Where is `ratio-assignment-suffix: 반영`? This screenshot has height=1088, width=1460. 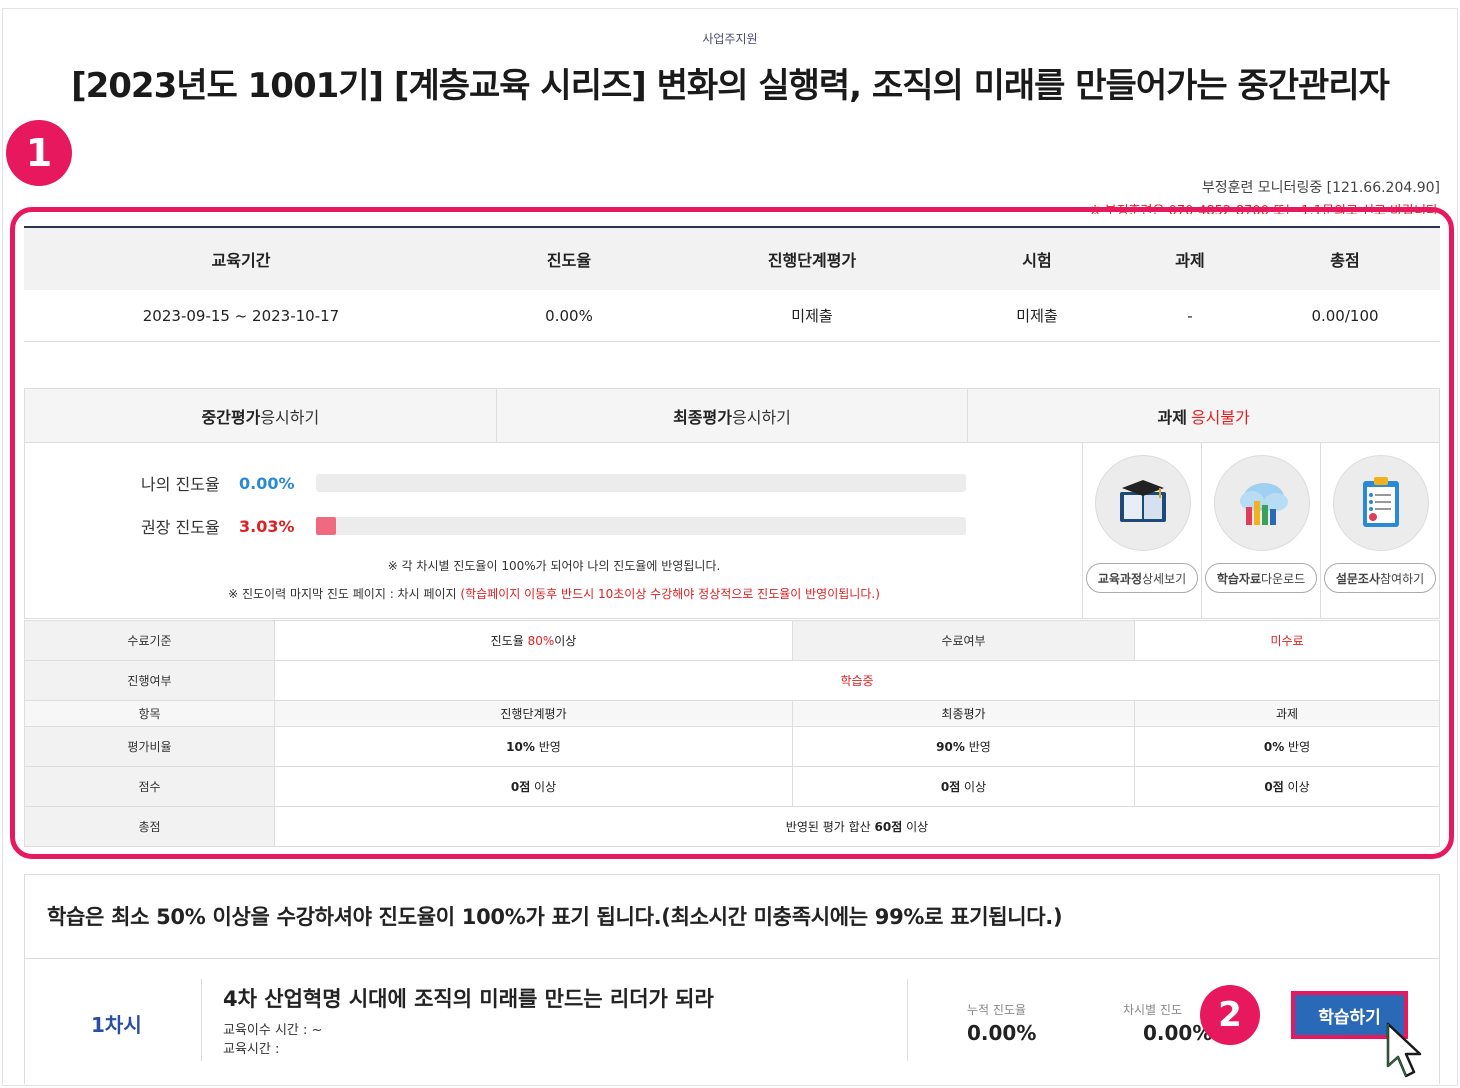 ratio-assignment-suffix: 반영 is located at coordinates (1297, 747).